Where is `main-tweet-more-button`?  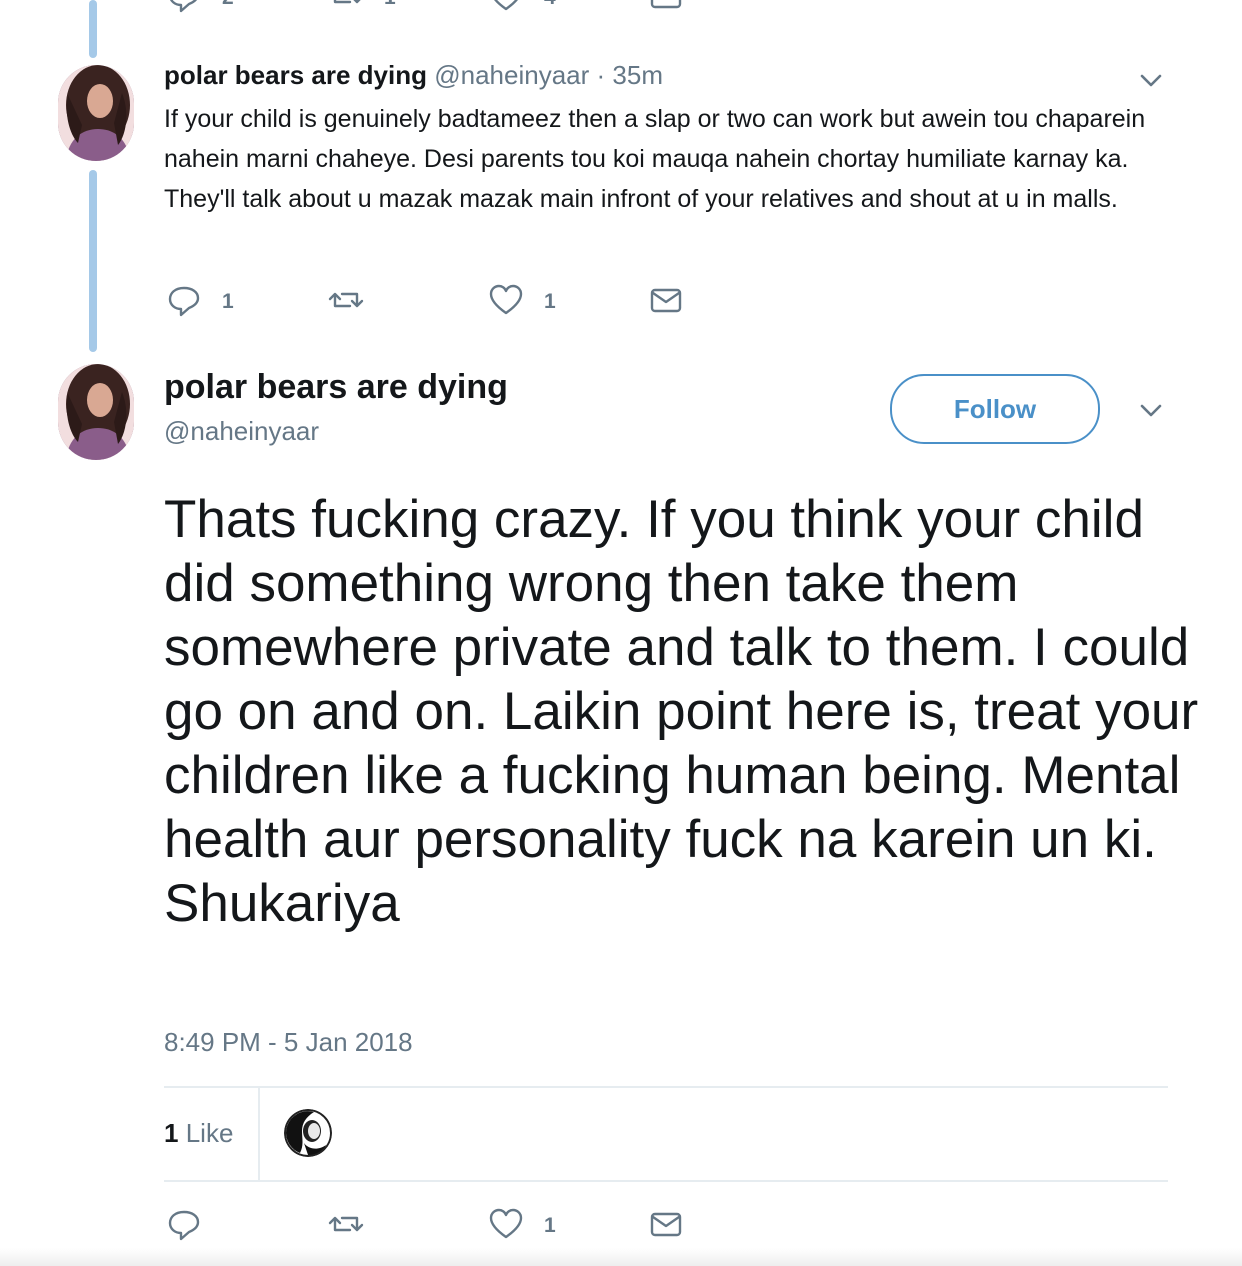 main-tweet-more-button is located at coordinates (1151, 410).